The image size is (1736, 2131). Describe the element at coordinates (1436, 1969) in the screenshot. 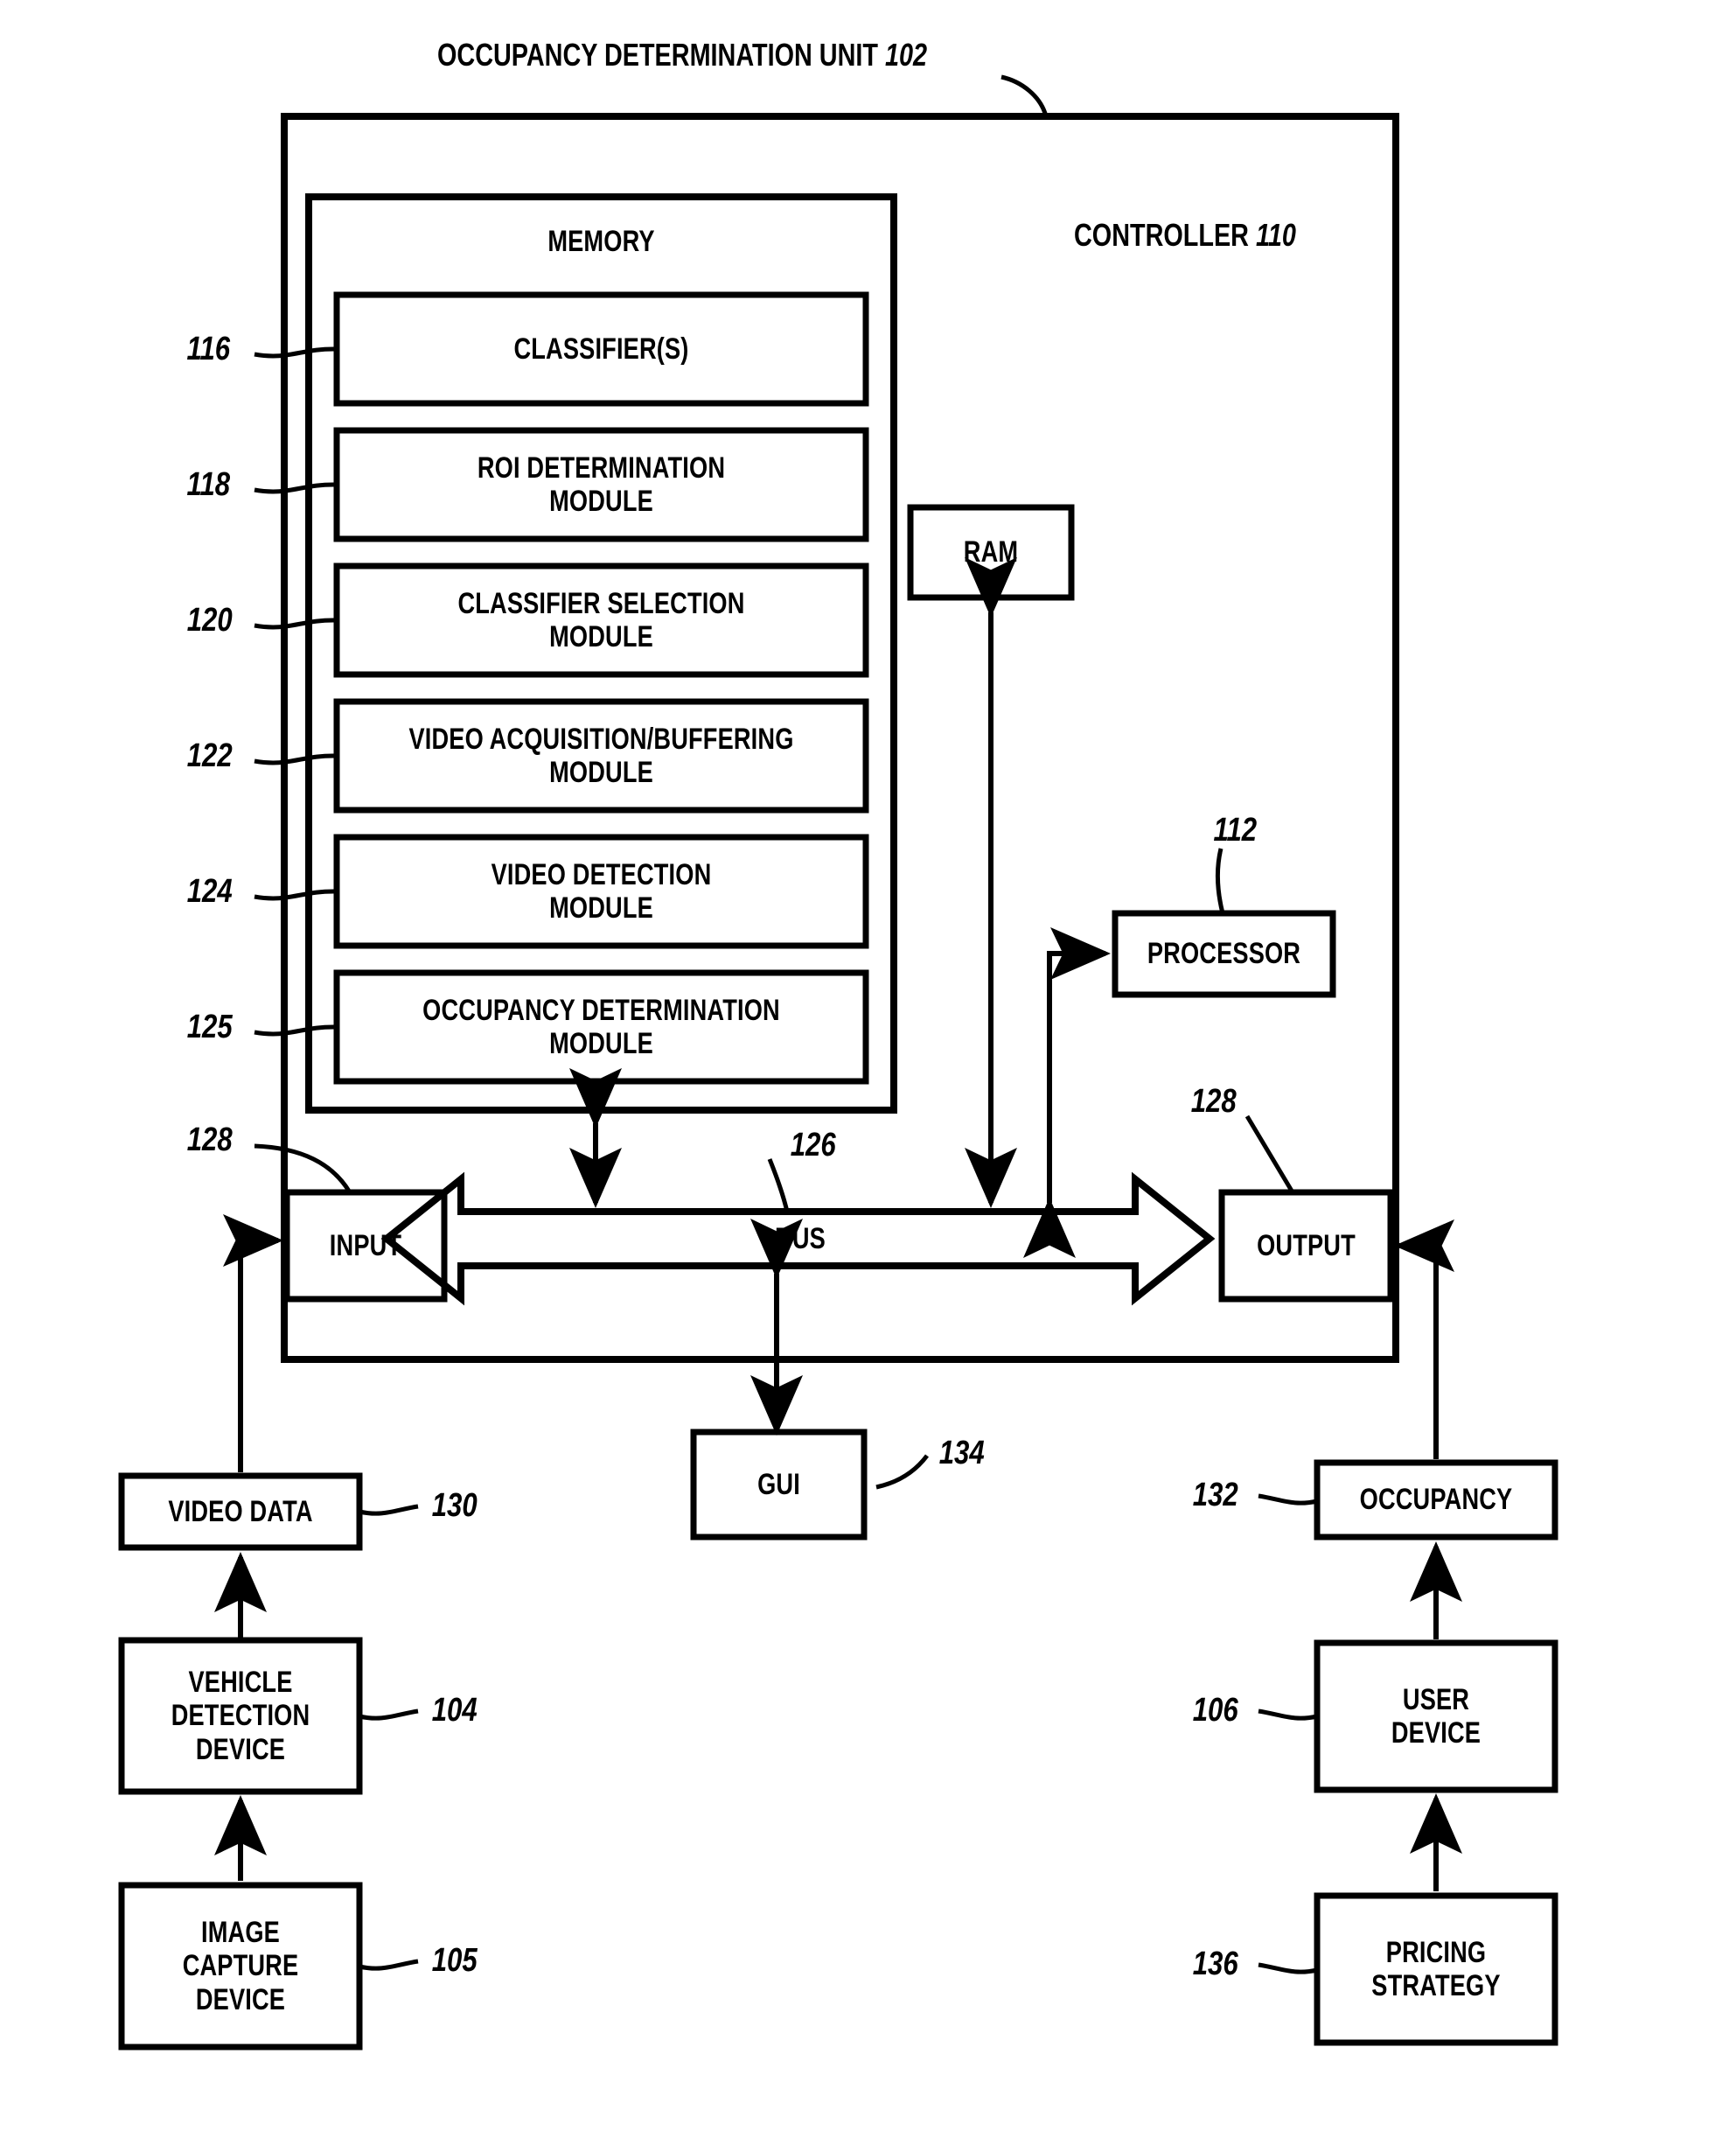

I see `pricing-strategy-block-label: PRICING STRATEGY` at that location.